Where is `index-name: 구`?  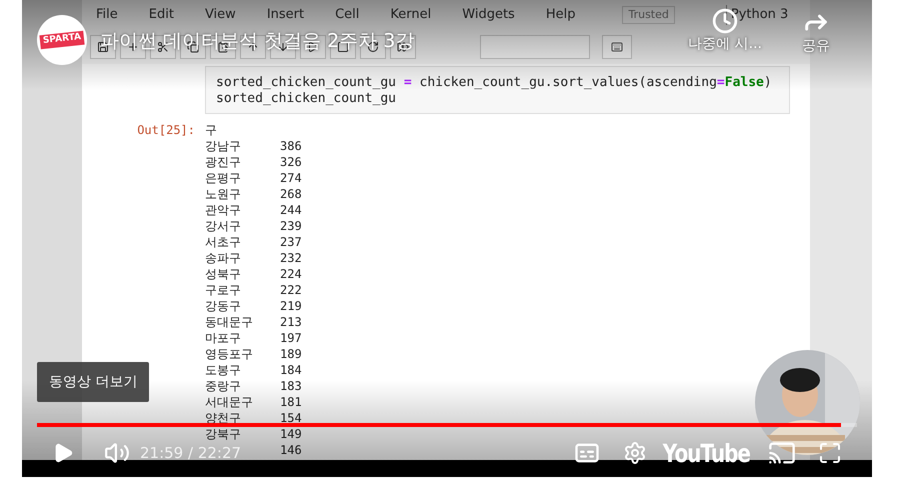 index-name: 구 is located at coordinates (211, 130).